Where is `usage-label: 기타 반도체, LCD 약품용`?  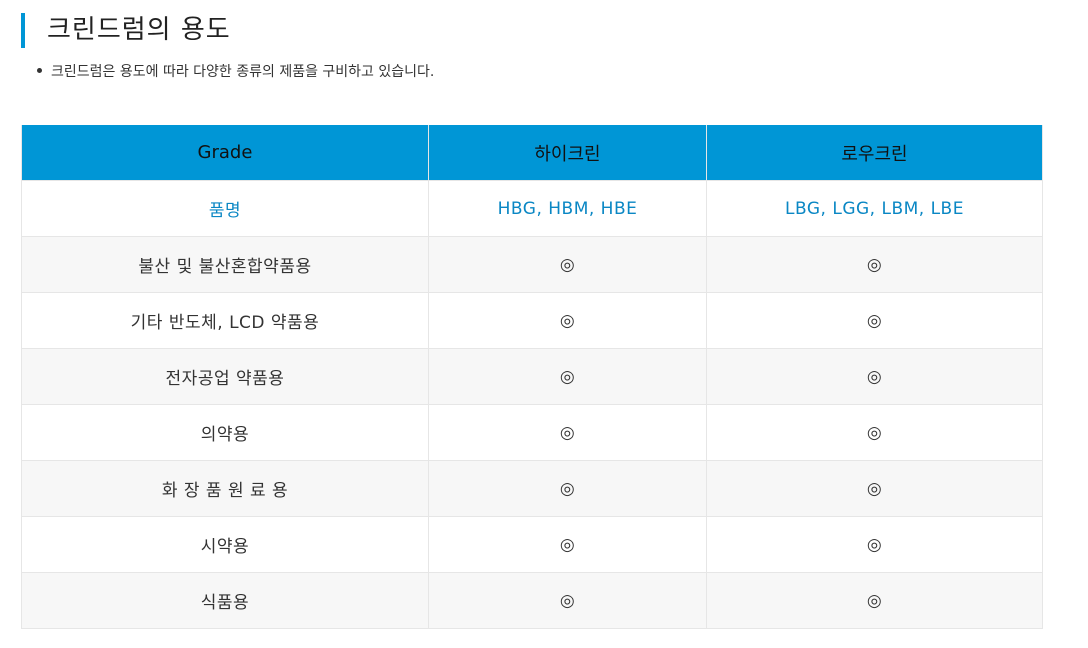
usage-label: 기타 반도체, LCD 약품용 is located at coordinates (225, 320).